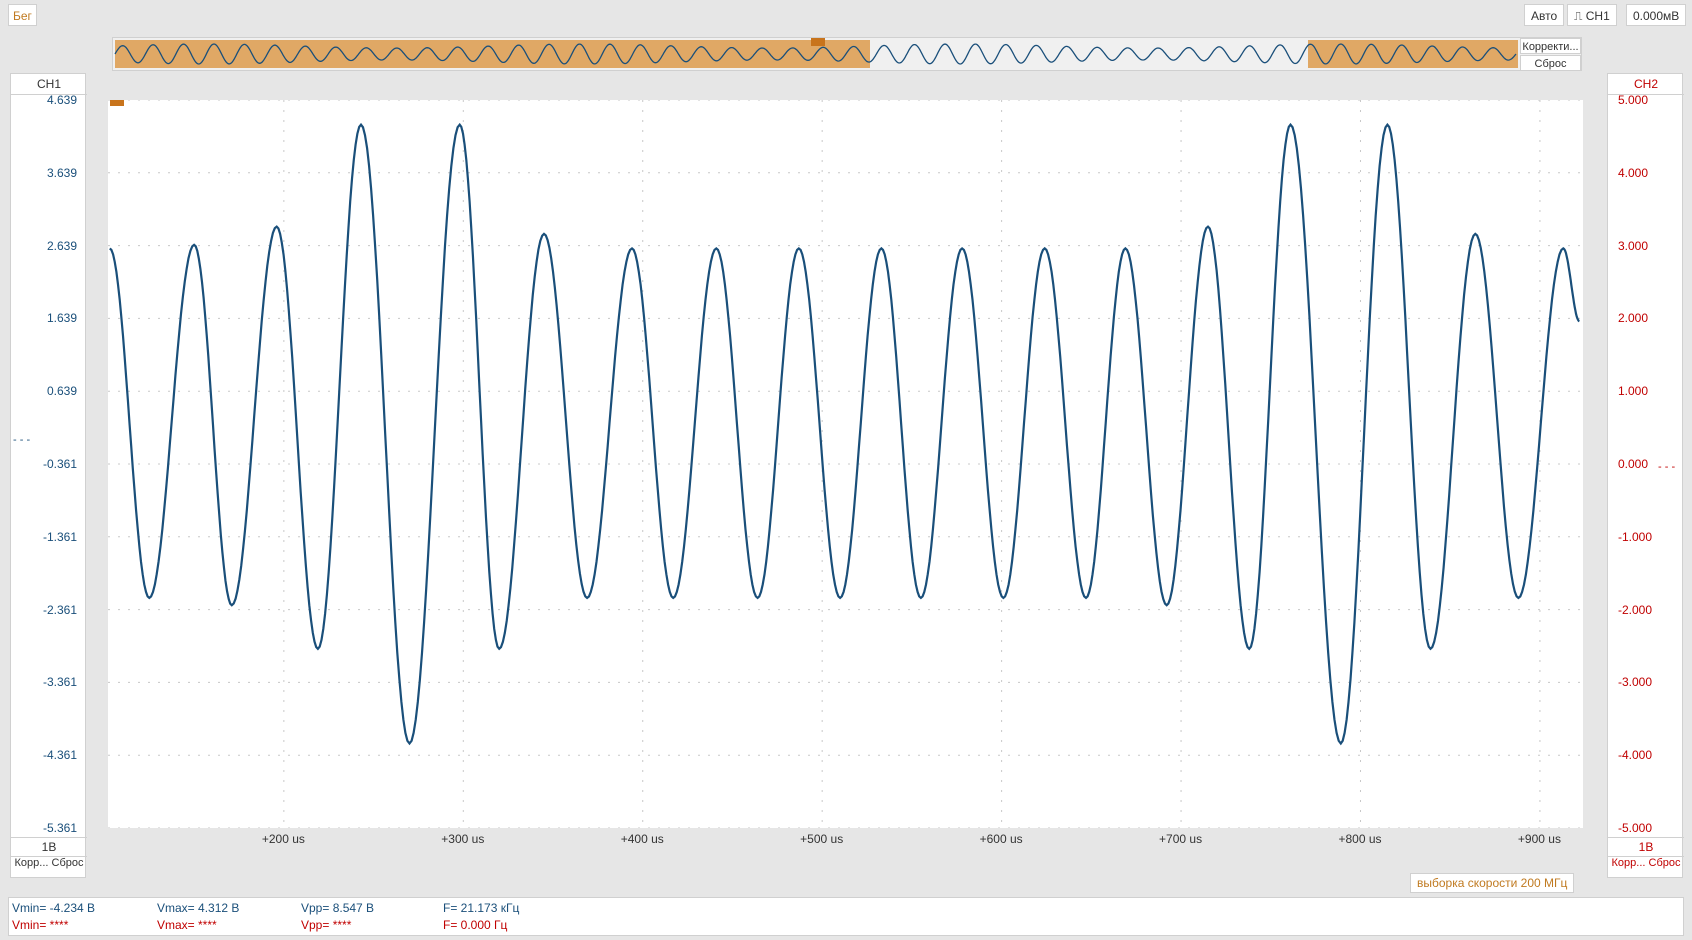 This screenshot has height=940, width=1692. What do you see at coordinates (61, 100) in the screenshot?
I see `ch1-tick-label: 4.639` at bounding box center [61, 100].